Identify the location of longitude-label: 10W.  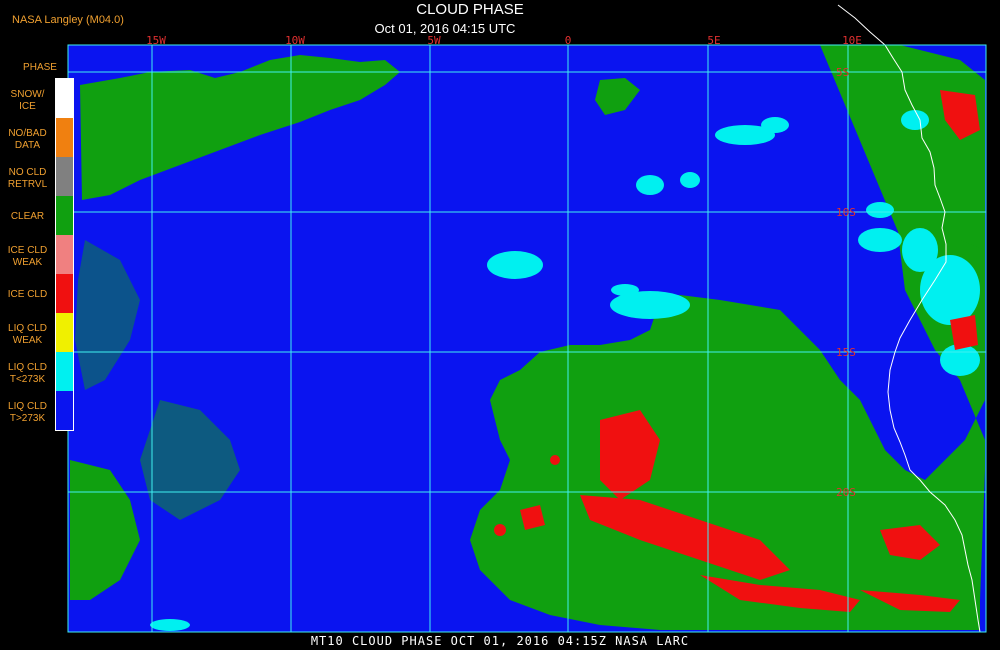
(295, 40).